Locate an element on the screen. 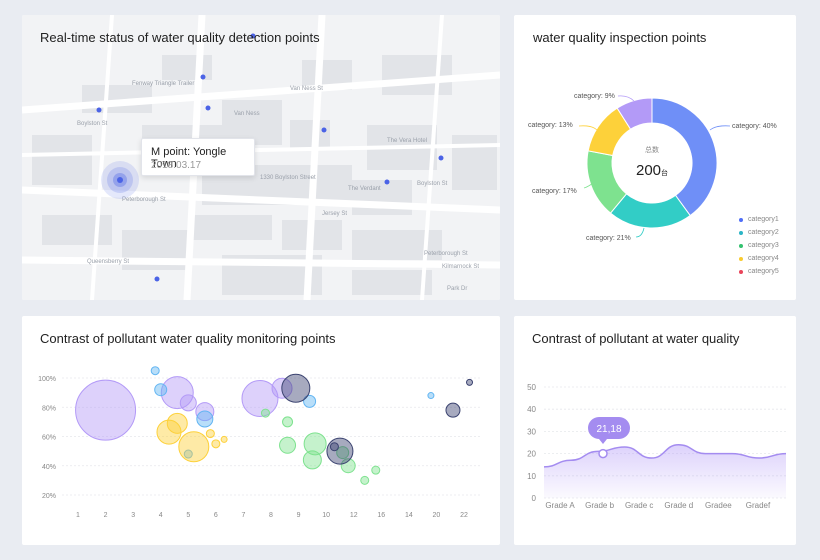  street-label: Van Ness St is located at coordinates (306, 89).